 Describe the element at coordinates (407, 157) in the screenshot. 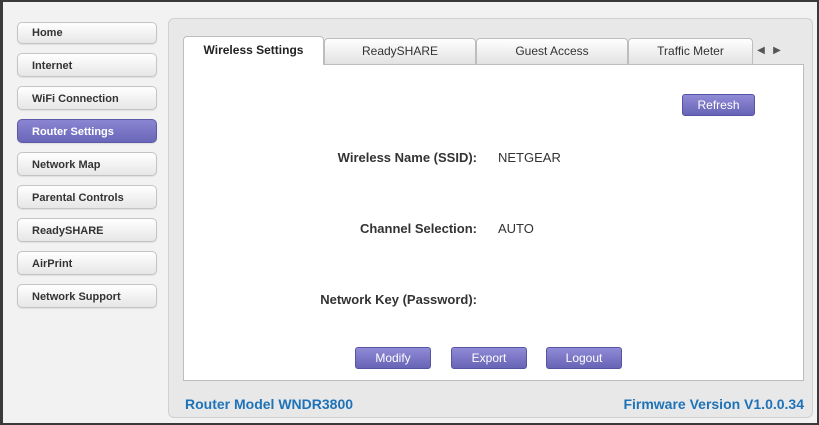

I see `ssid-label: Wireless Name (SSID):` at that location.